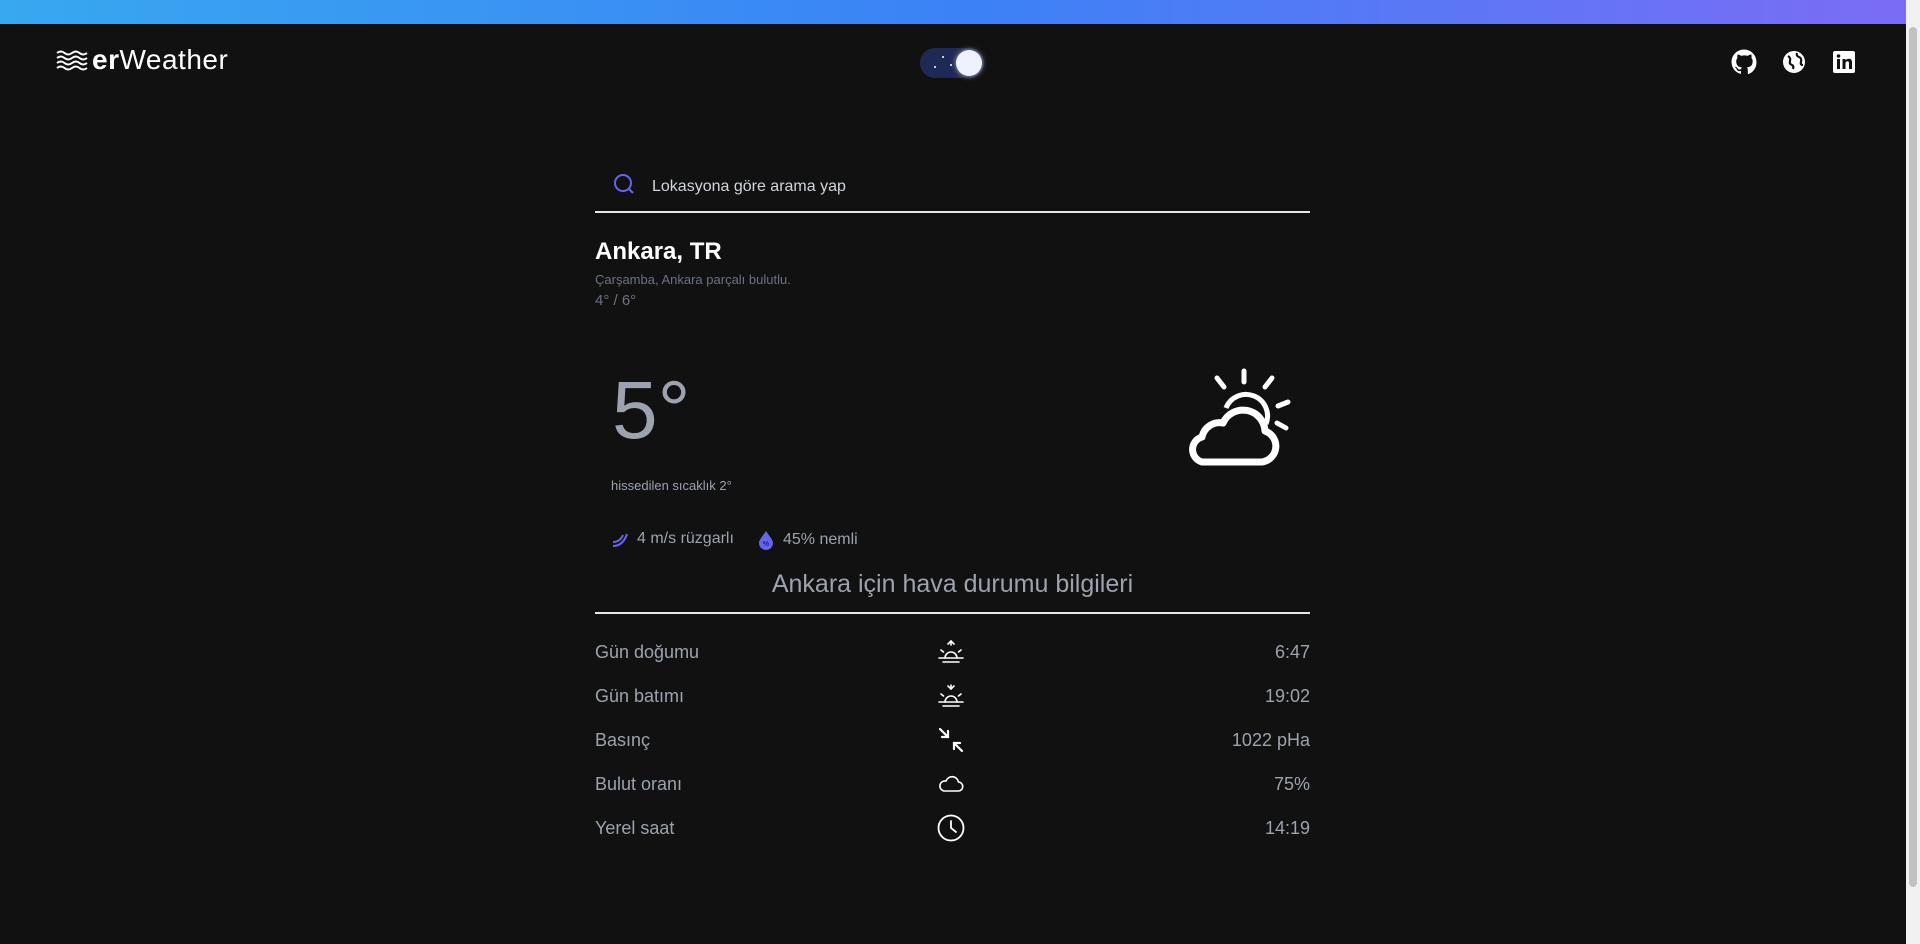 This screenshot has height=944, width=1920. Describe the element at coordinates (623, 740) in the screenshot. I see `detail-label: Basınç` at that location.